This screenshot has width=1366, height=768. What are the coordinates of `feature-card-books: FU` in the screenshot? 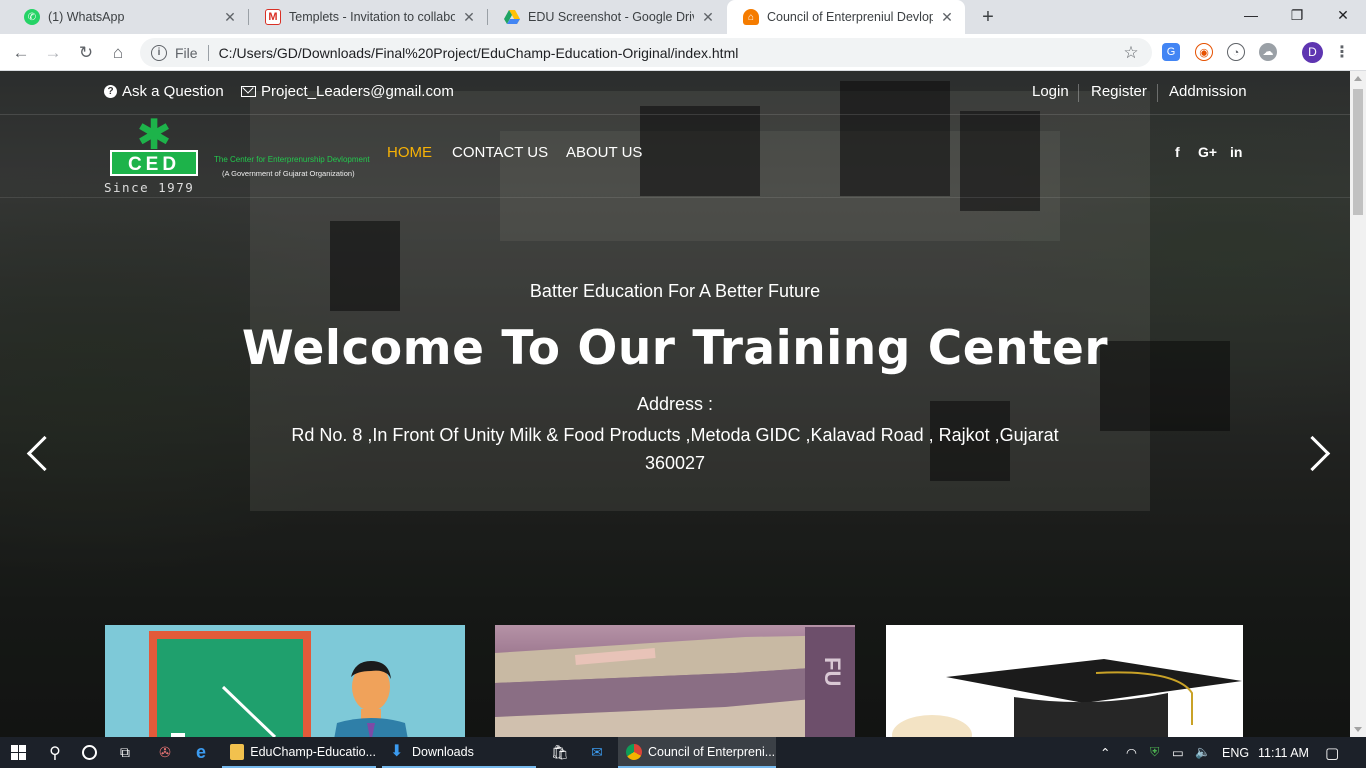 It's located at (675, 681).